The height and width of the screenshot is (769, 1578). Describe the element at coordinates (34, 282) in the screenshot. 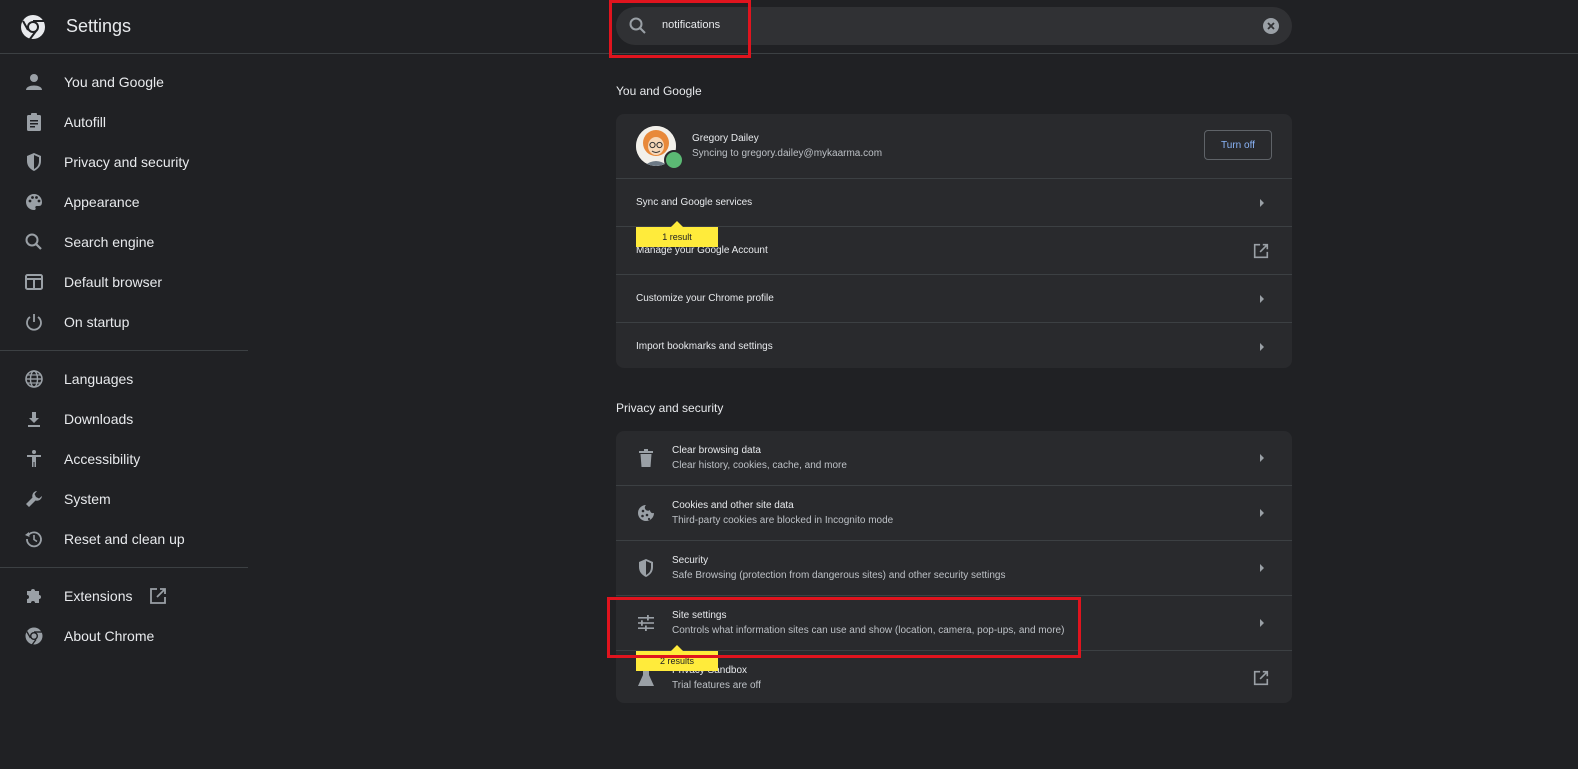

I see `browser-window-icon` at that location.